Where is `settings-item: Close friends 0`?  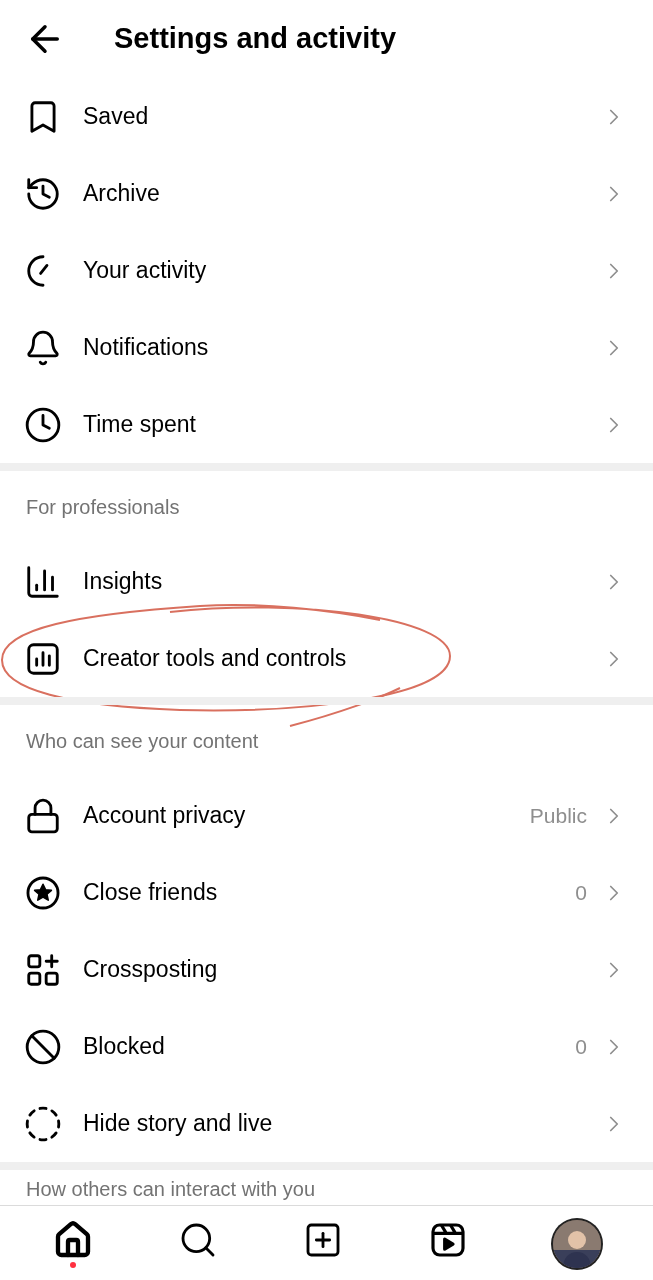
settings-item: Close friends 0 is located at coordinates (326, 892).